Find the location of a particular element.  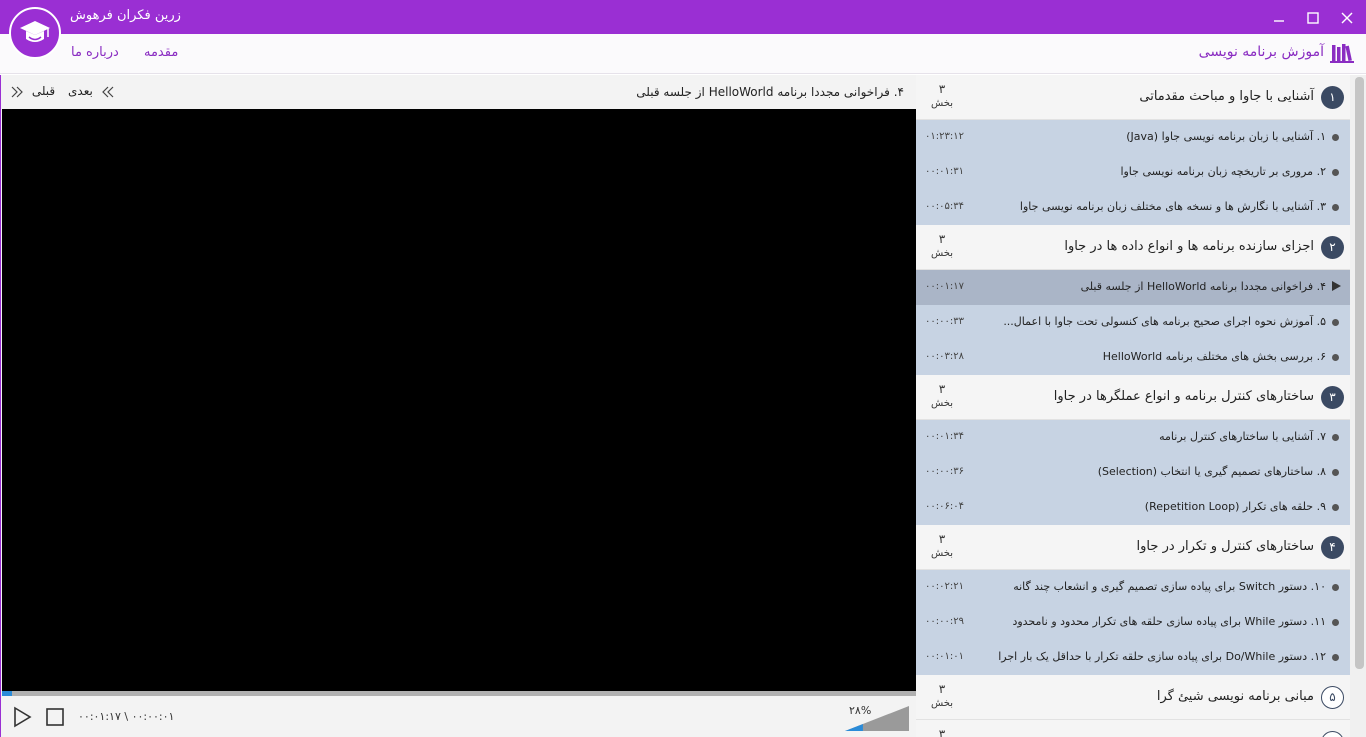

minimize-button is located at coordinates (1279, 17).